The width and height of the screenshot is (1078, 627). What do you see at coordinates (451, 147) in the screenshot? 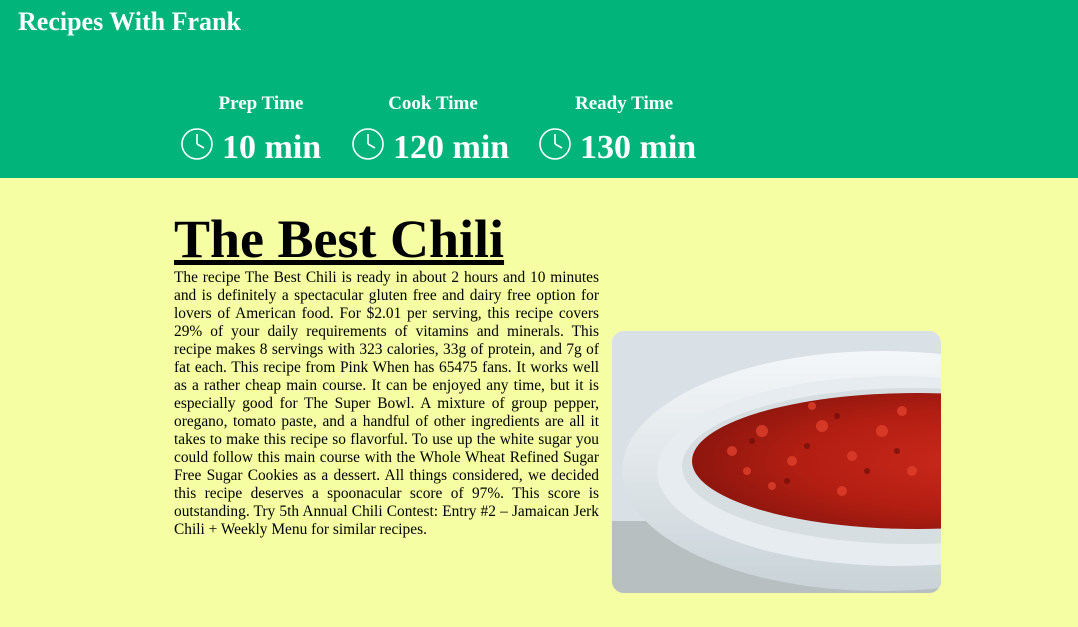
I see `cook-time-value: 120 min` at bounding box center [451, 147].